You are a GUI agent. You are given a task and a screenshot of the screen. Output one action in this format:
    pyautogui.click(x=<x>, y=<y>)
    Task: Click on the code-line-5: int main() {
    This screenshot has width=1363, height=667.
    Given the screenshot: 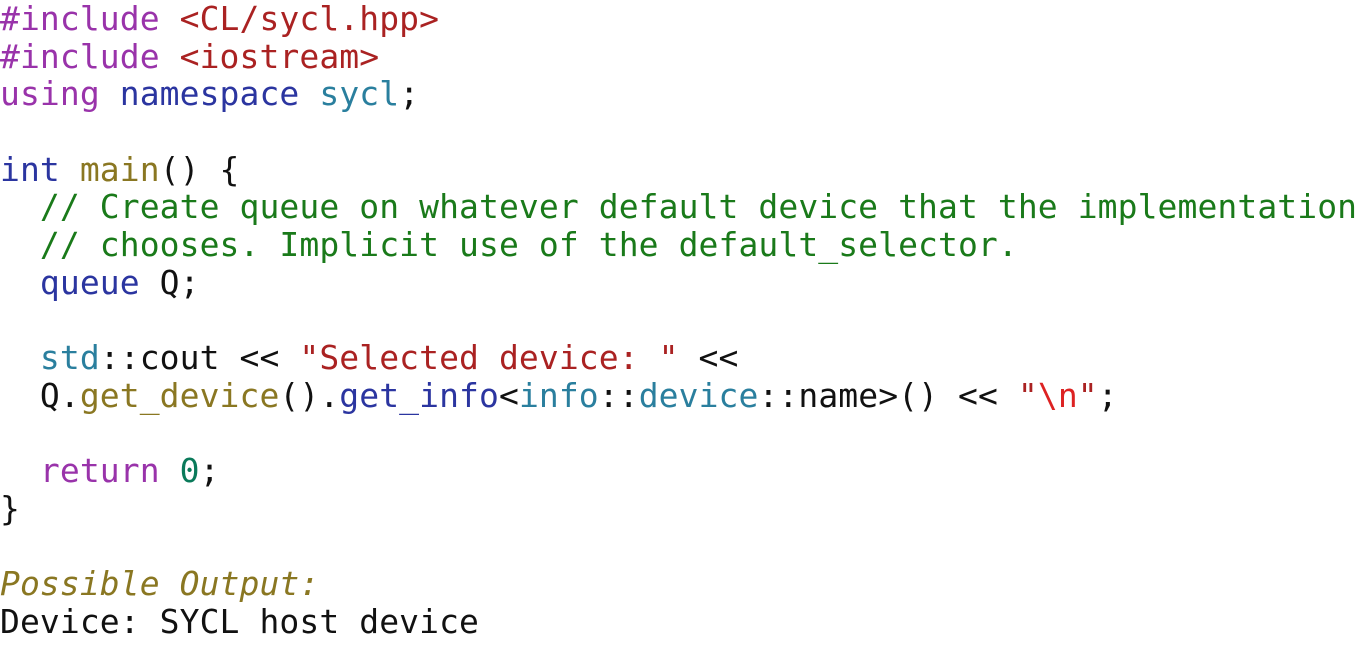 What is the action you would take?
    pyautogui.click(x=681, y=169)
    